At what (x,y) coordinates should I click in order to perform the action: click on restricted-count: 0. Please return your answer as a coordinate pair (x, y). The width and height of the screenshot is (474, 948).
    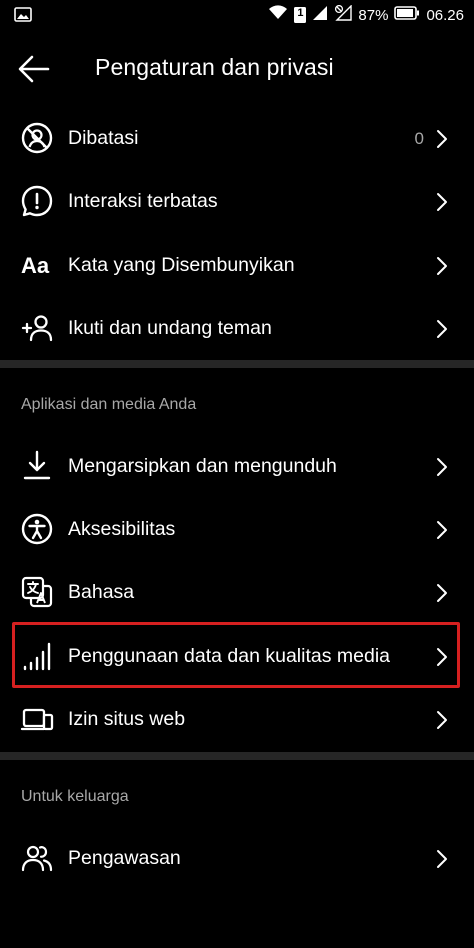
    Looking at the image, I should click on (419, 138).